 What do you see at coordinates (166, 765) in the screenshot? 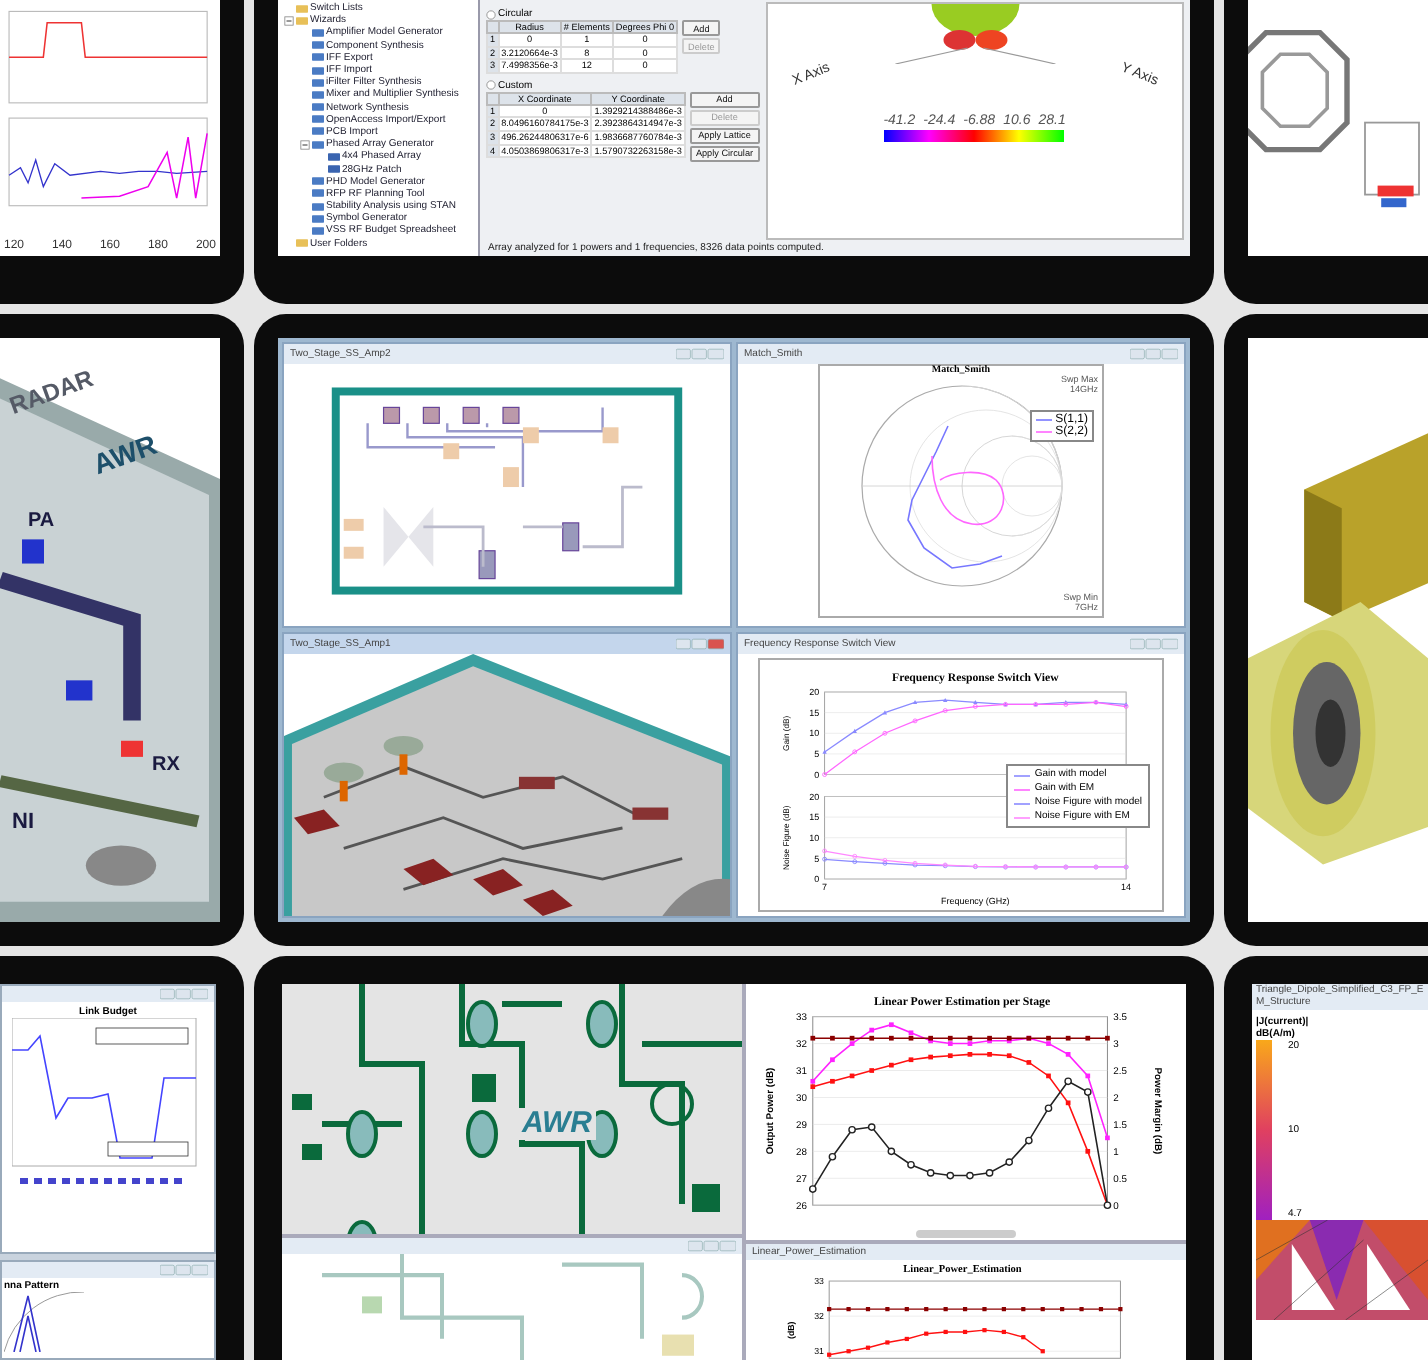
I see `board-label: RX` at bounding box center [166, 765].